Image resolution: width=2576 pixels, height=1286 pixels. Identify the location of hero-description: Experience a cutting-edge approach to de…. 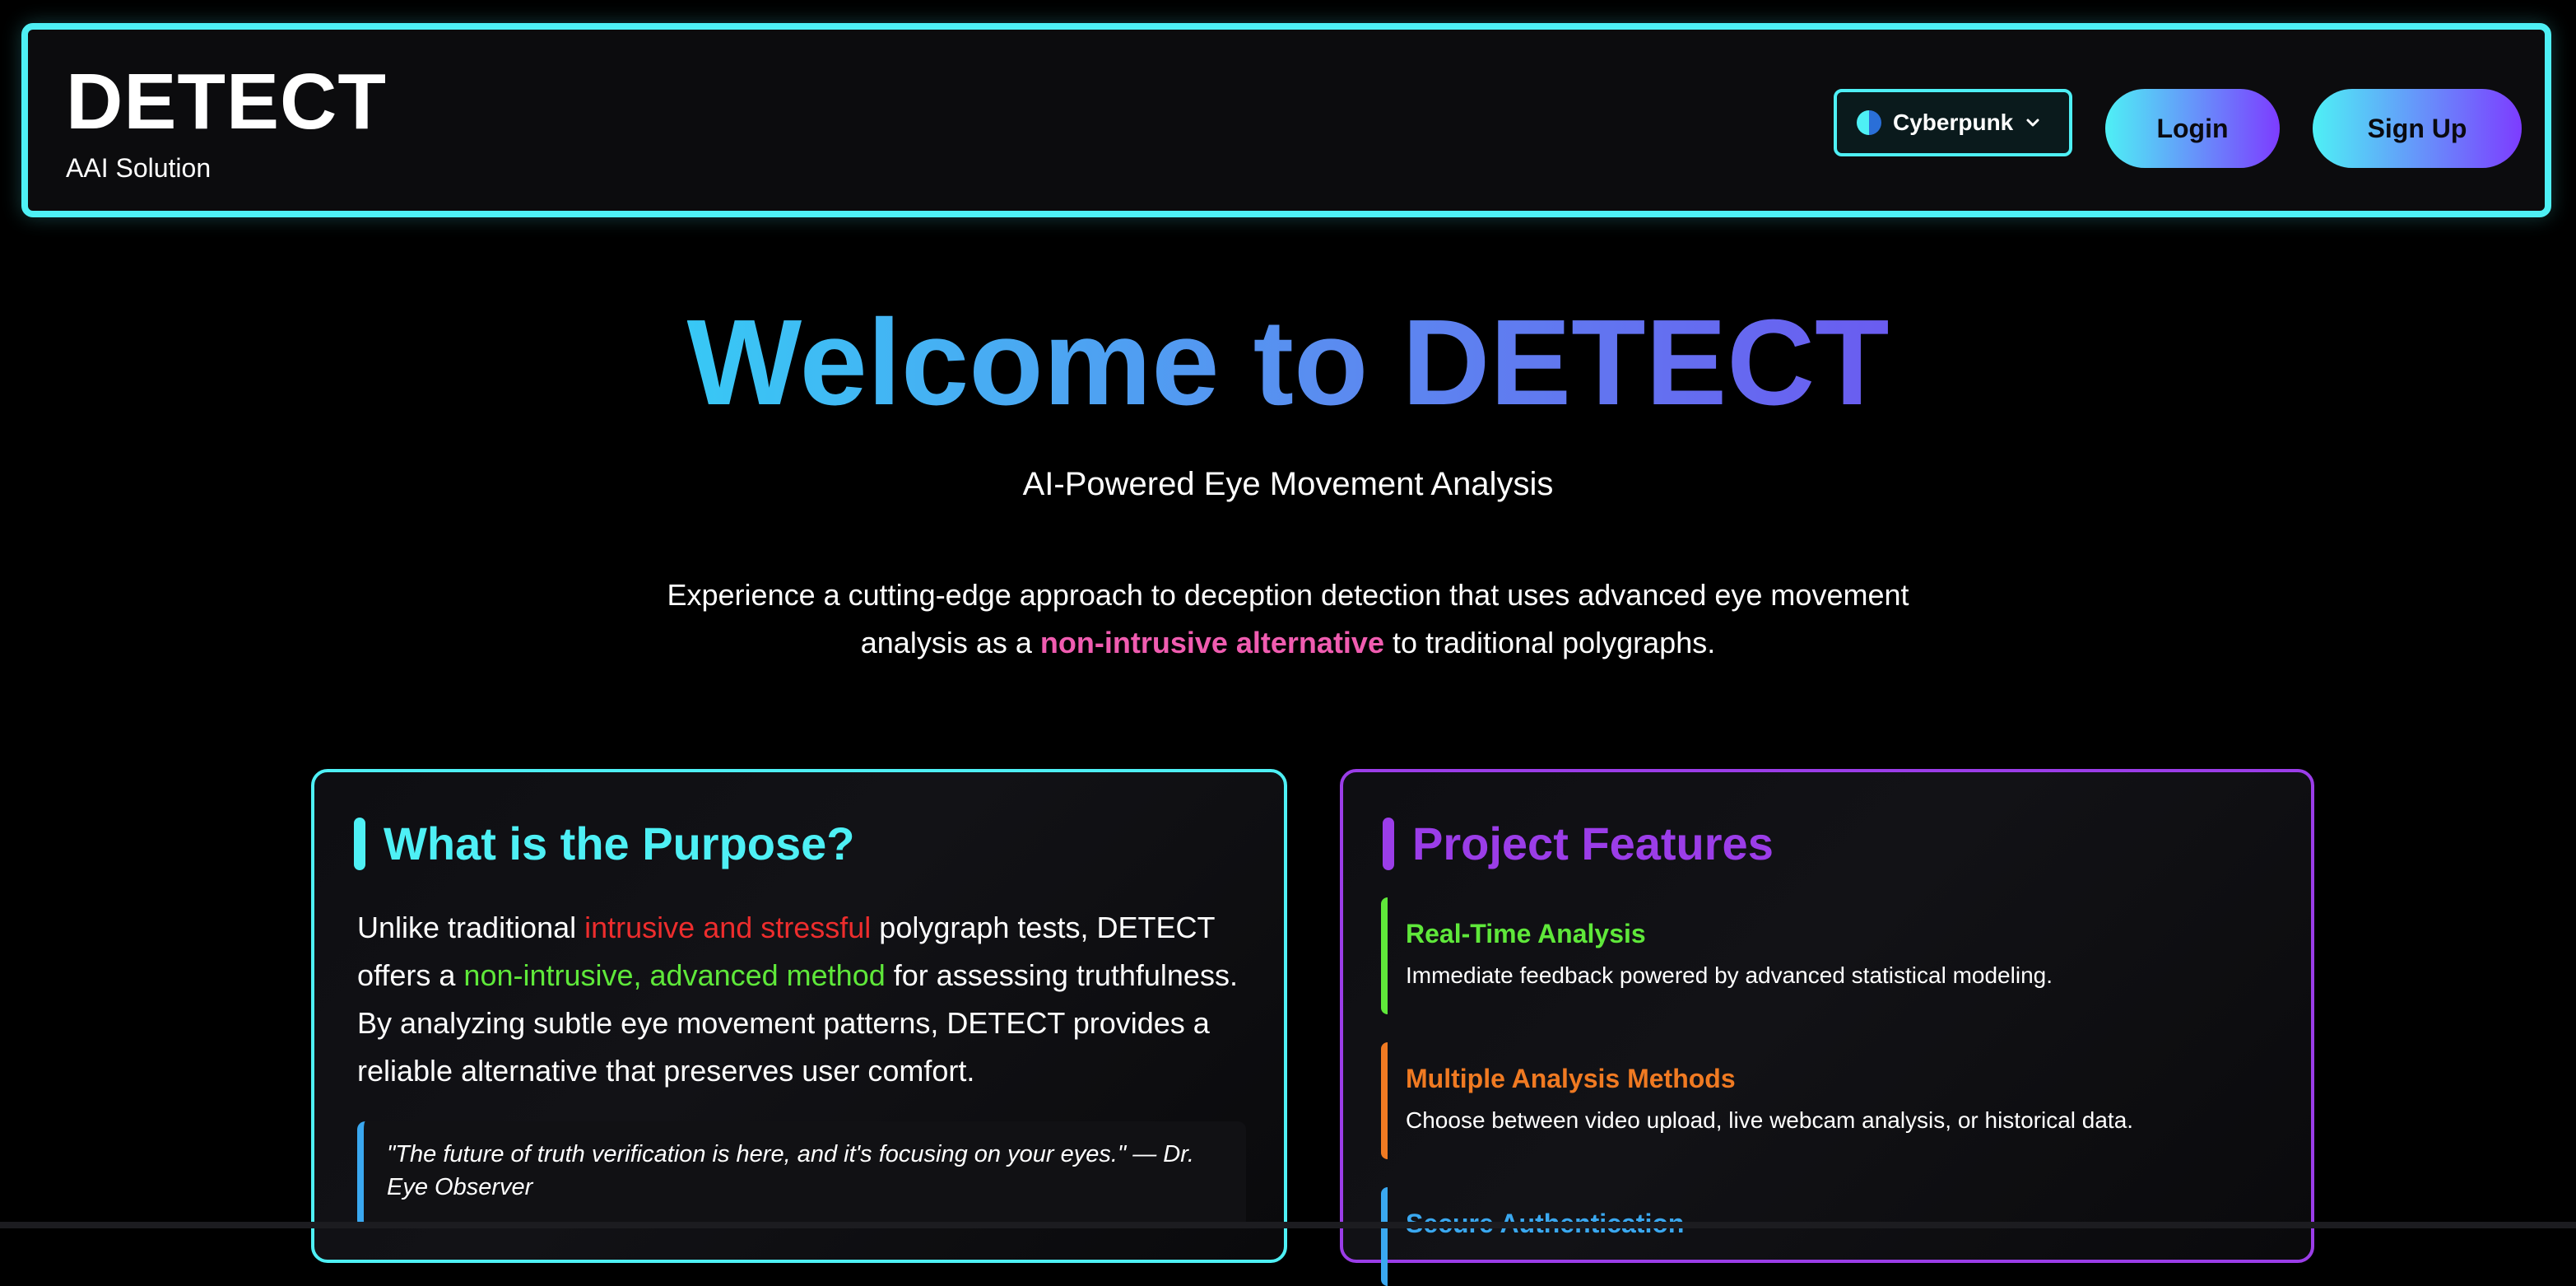
(1288, 619).